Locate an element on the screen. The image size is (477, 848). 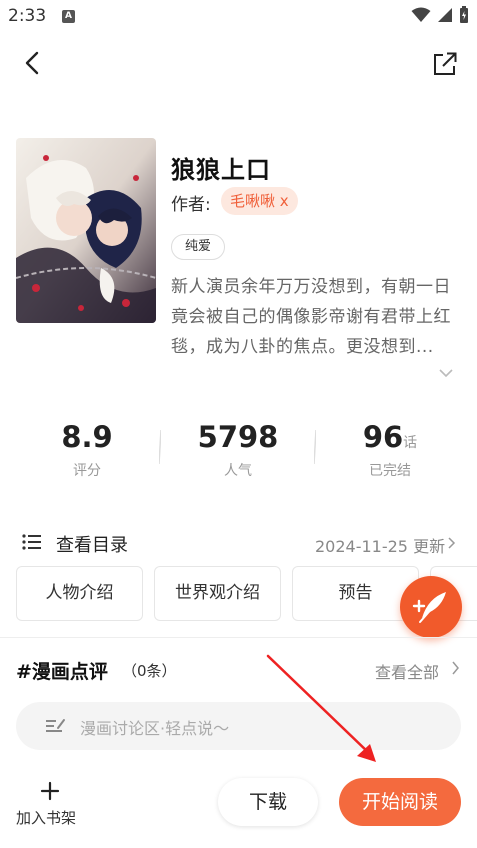
reviews-title: #漫画点评 is located at coordinates (62, 672).